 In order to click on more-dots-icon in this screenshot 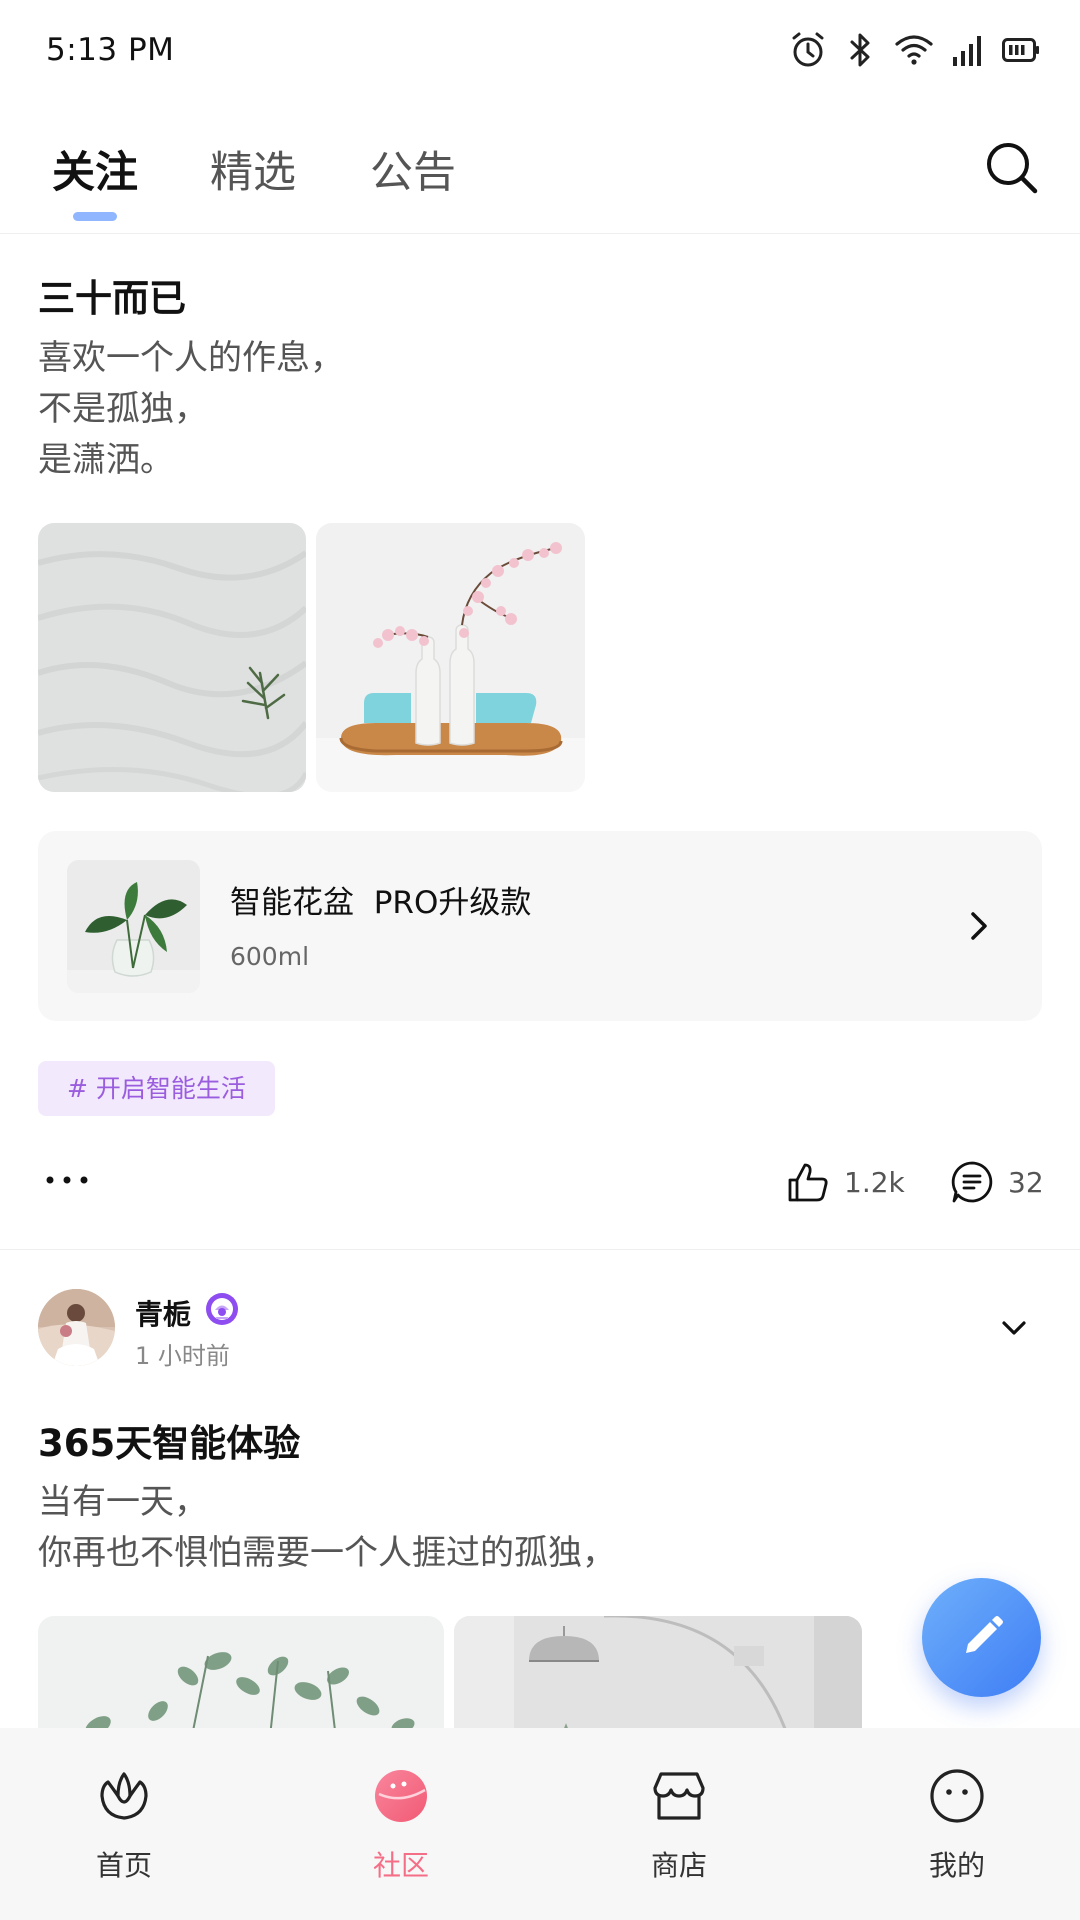, I will do `click(67, 1180)`.